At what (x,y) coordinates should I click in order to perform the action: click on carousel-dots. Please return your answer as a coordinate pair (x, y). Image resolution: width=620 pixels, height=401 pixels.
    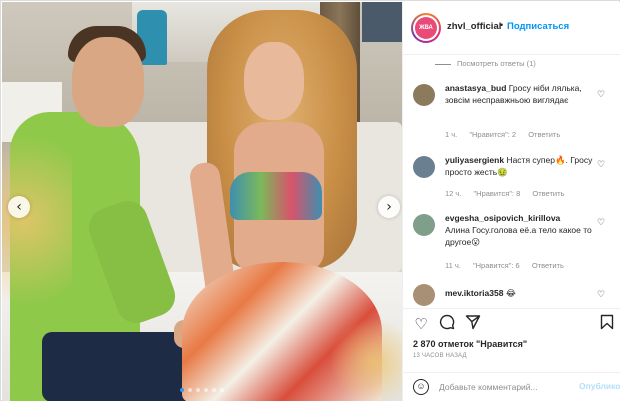
    Looking at the image, I should click on (202, 390).